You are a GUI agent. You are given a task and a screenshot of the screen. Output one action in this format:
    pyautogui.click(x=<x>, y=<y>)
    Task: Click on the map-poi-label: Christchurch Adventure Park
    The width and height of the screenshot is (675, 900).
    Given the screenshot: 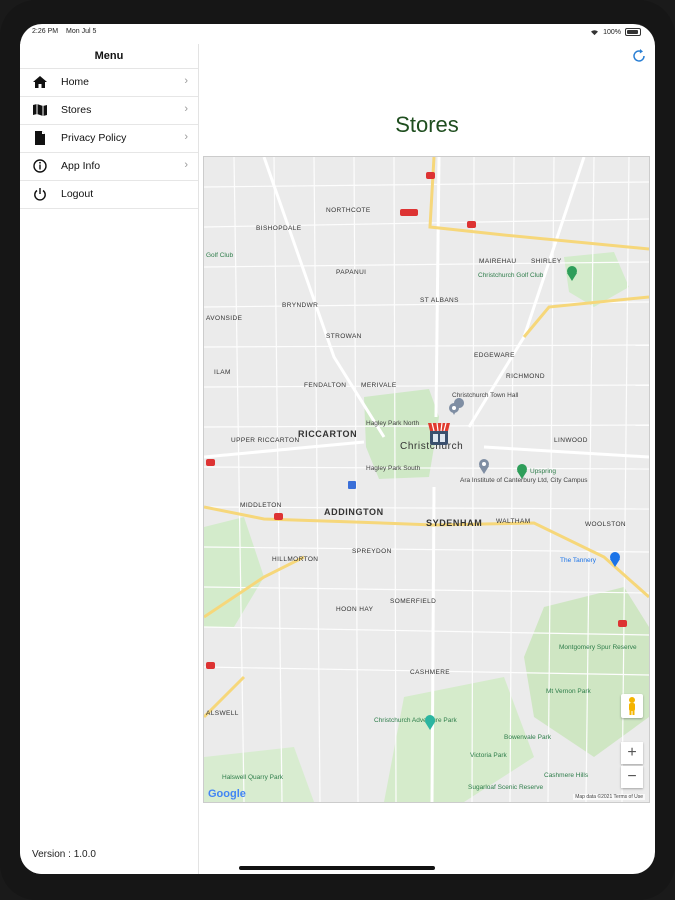 What is the action you would take?
    pyautogui.click(x=415, y=720)
    